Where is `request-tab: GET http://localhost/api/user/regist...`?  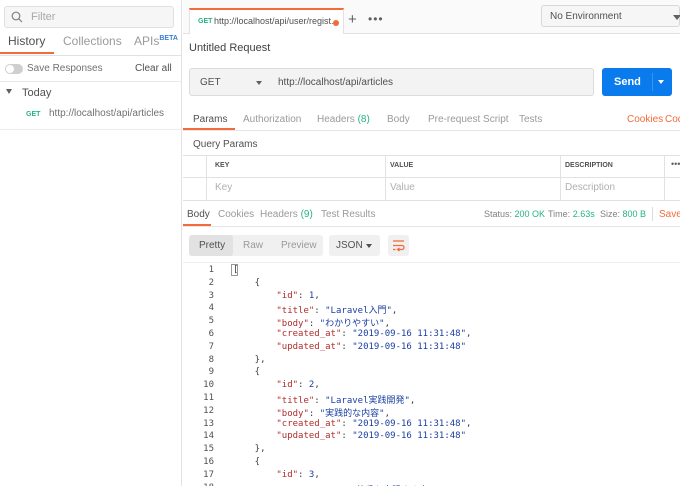 request-tab: GET http://localhost/api/user/regist... is located at coordinates (266, 21).